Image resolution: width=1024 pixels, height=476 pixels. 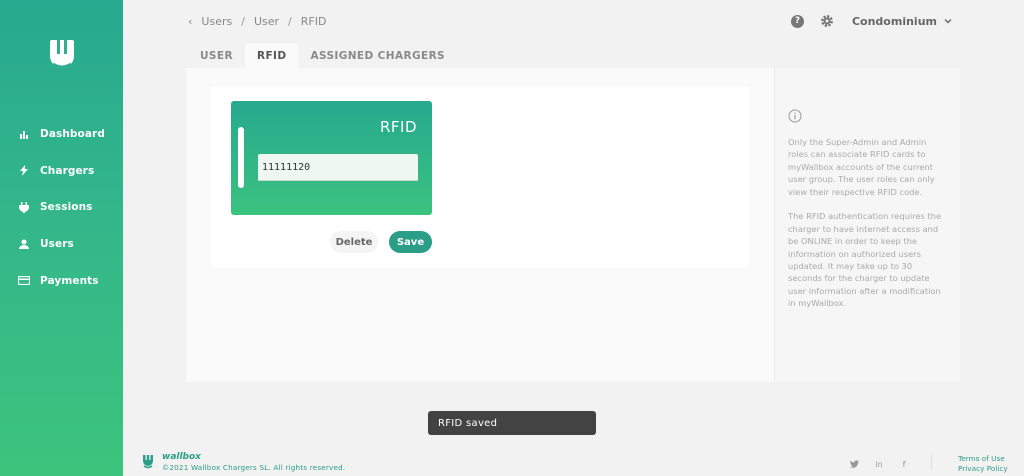 I want to click on header-actions: ? Condominium, so click(x=871, y=21).